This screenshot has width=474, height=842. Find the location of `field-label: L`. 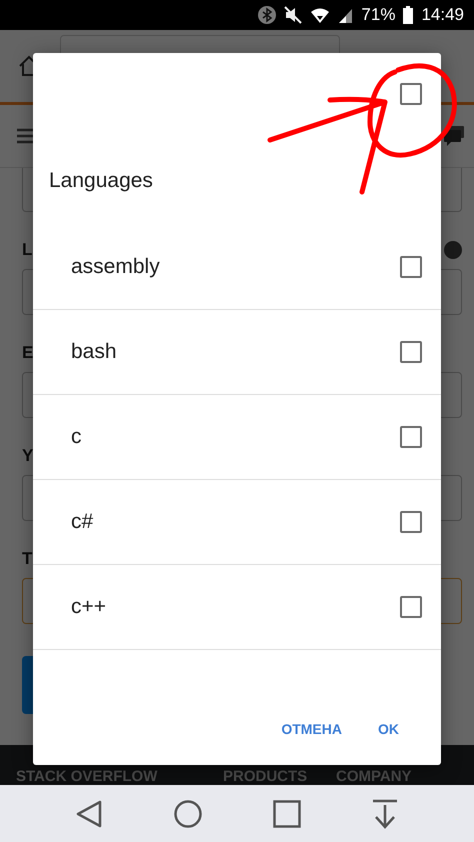

field-label: L is located at coordinates (27, 250).